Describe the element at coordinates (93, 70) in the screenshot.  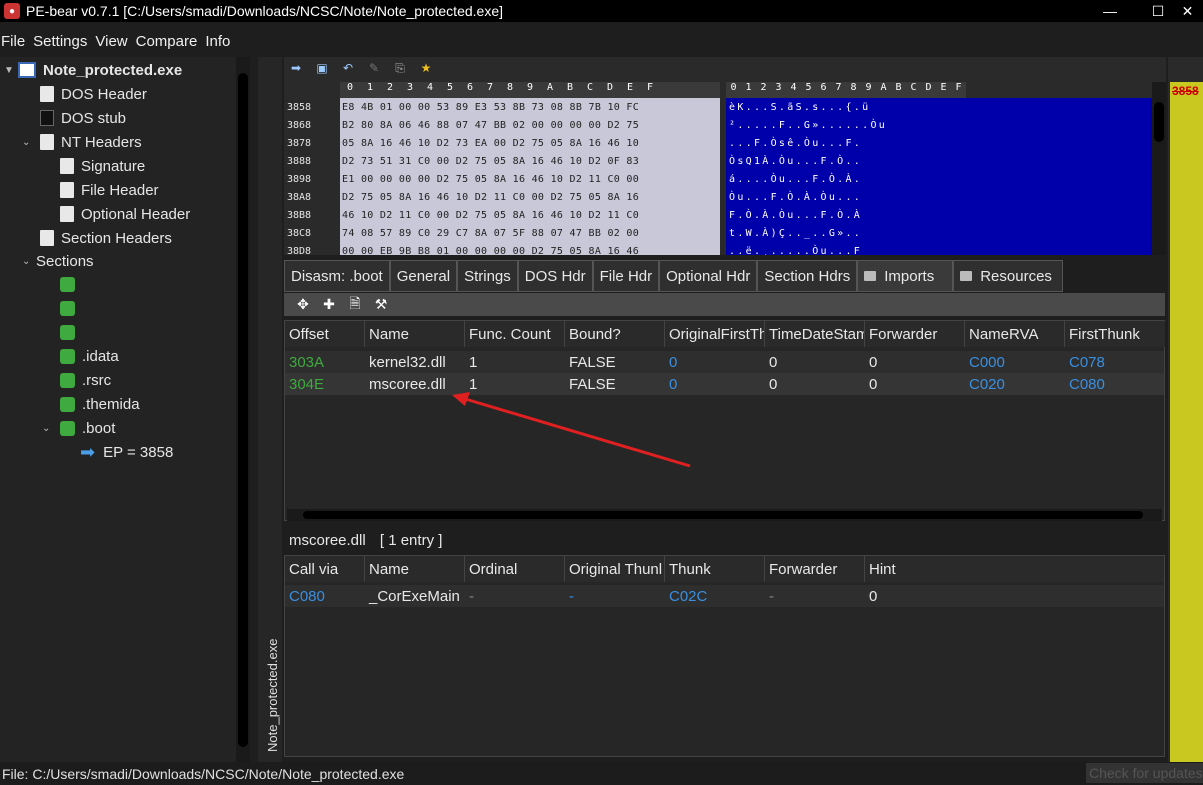
I see `tree-root: ▼ Note_protected.exe` at that location.